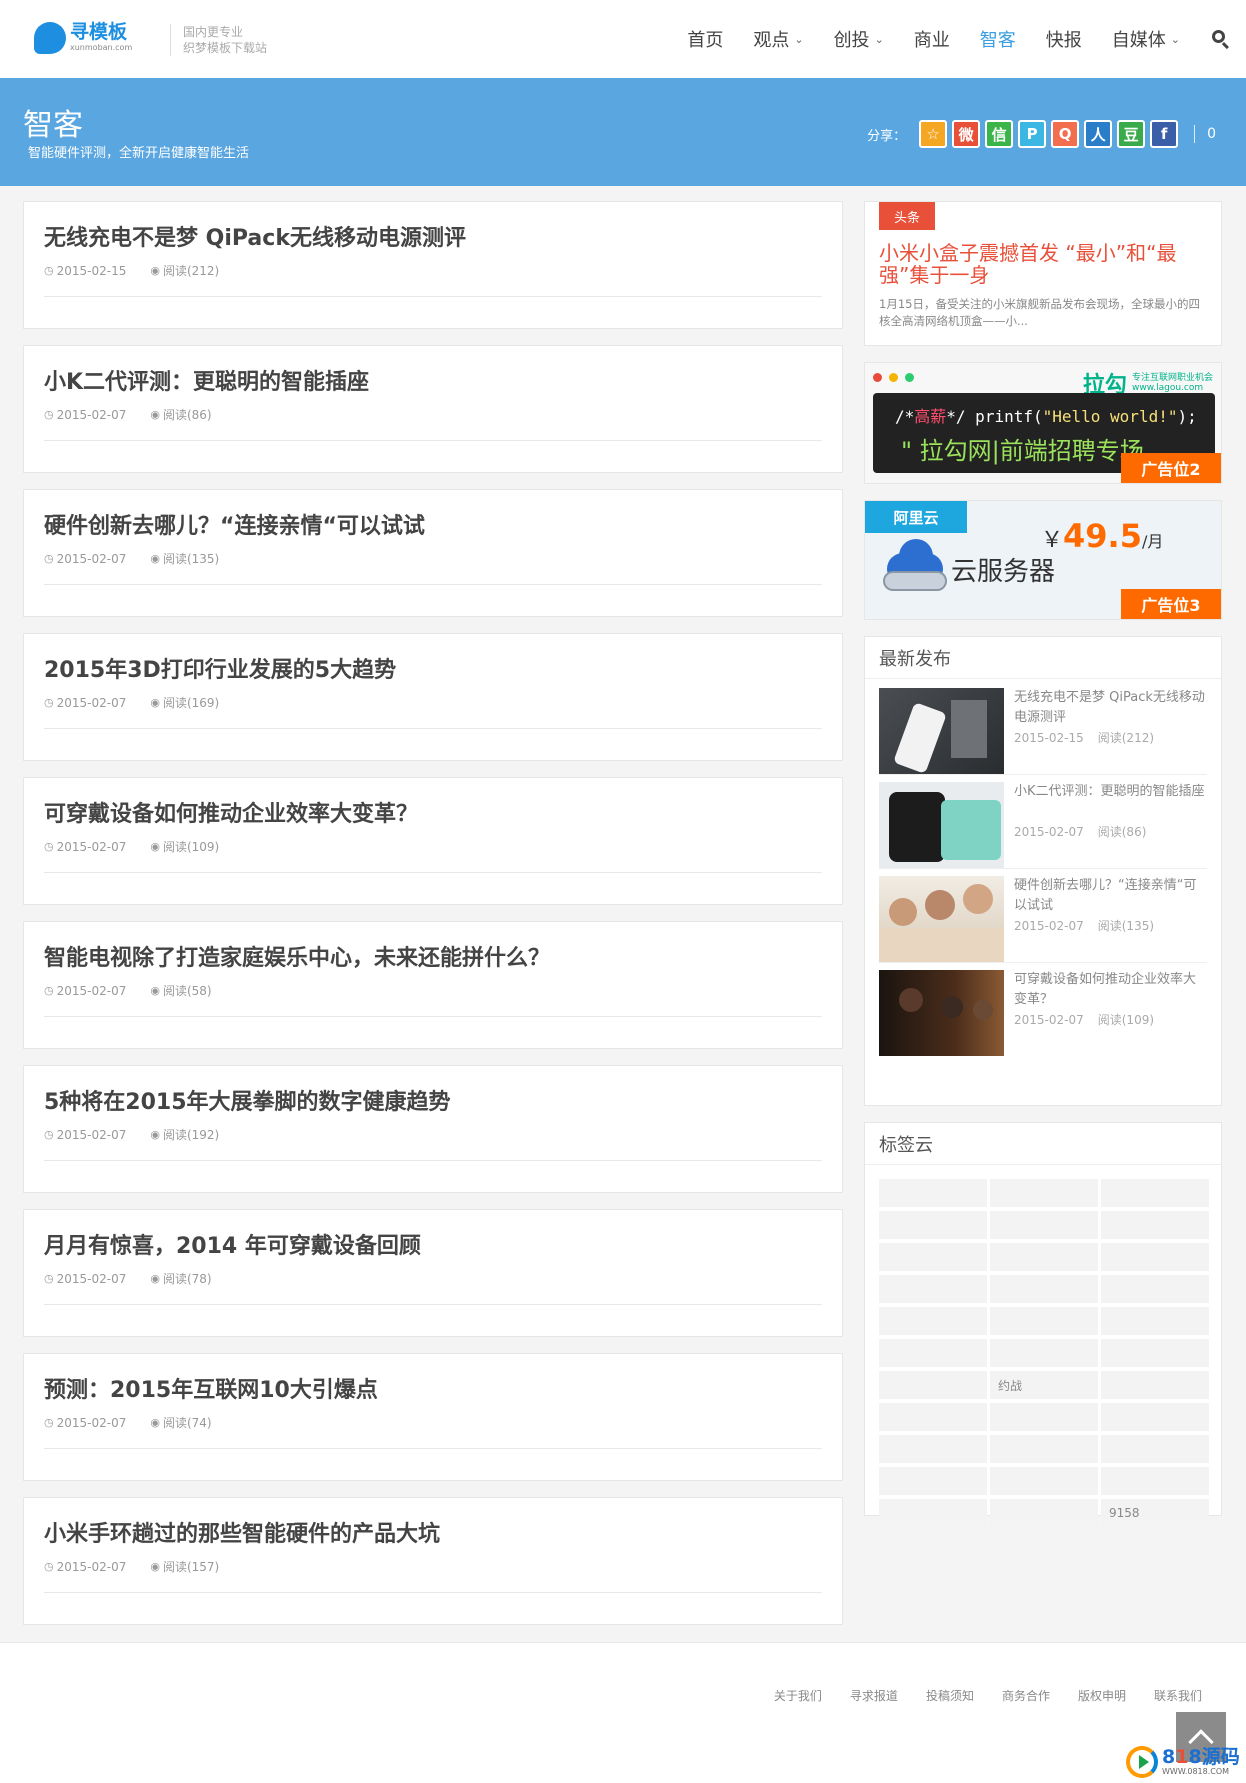 This screenshot has height=1783, width=1246. Describe the element at coordinates (1026, 1695) in the screenshot. I see `footer-link: 商务合作` at that location.